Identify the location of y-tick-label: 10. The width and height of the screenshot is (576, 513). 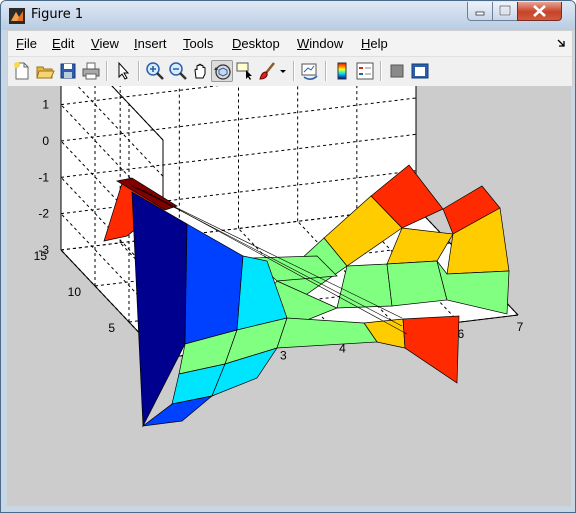
(75, 292).